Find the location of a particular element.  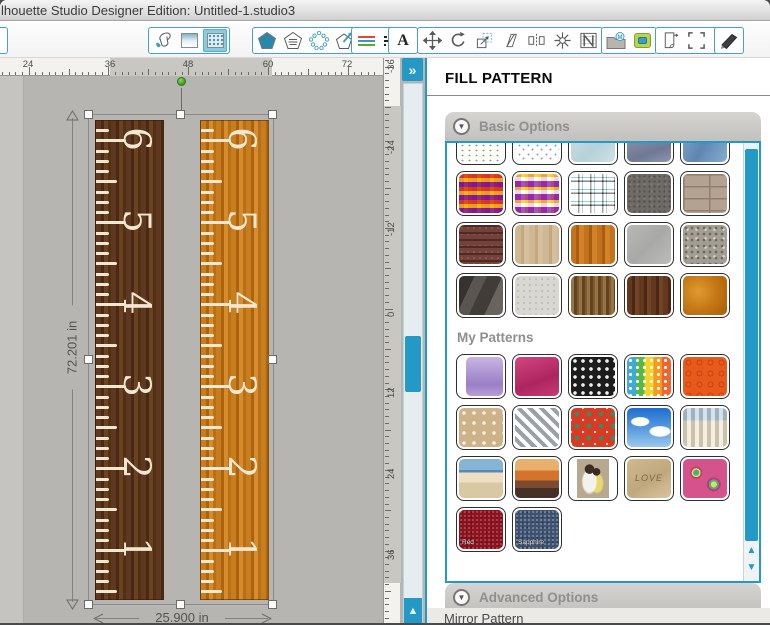

mirror-button is located at coordinates (536, 40).